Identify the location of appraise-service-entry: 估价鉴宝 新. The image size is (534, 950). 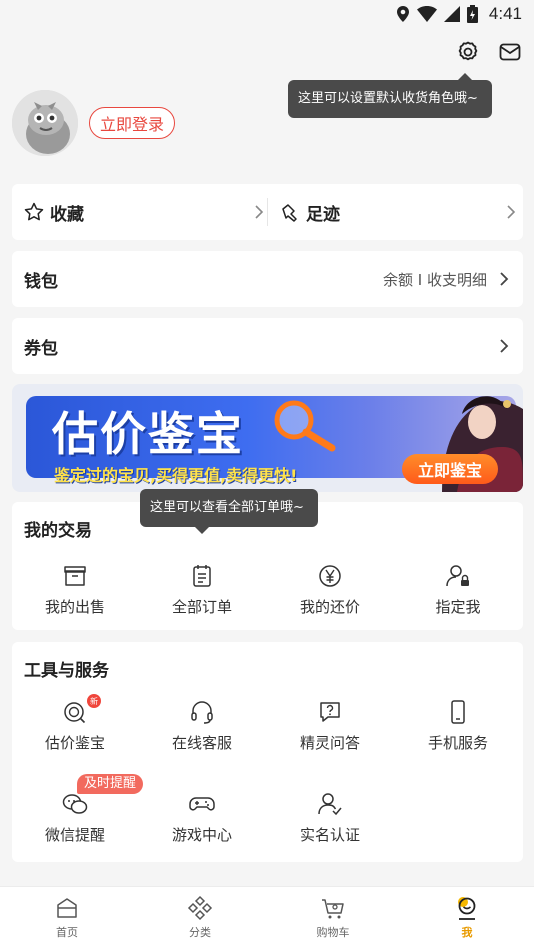
(75, 723).